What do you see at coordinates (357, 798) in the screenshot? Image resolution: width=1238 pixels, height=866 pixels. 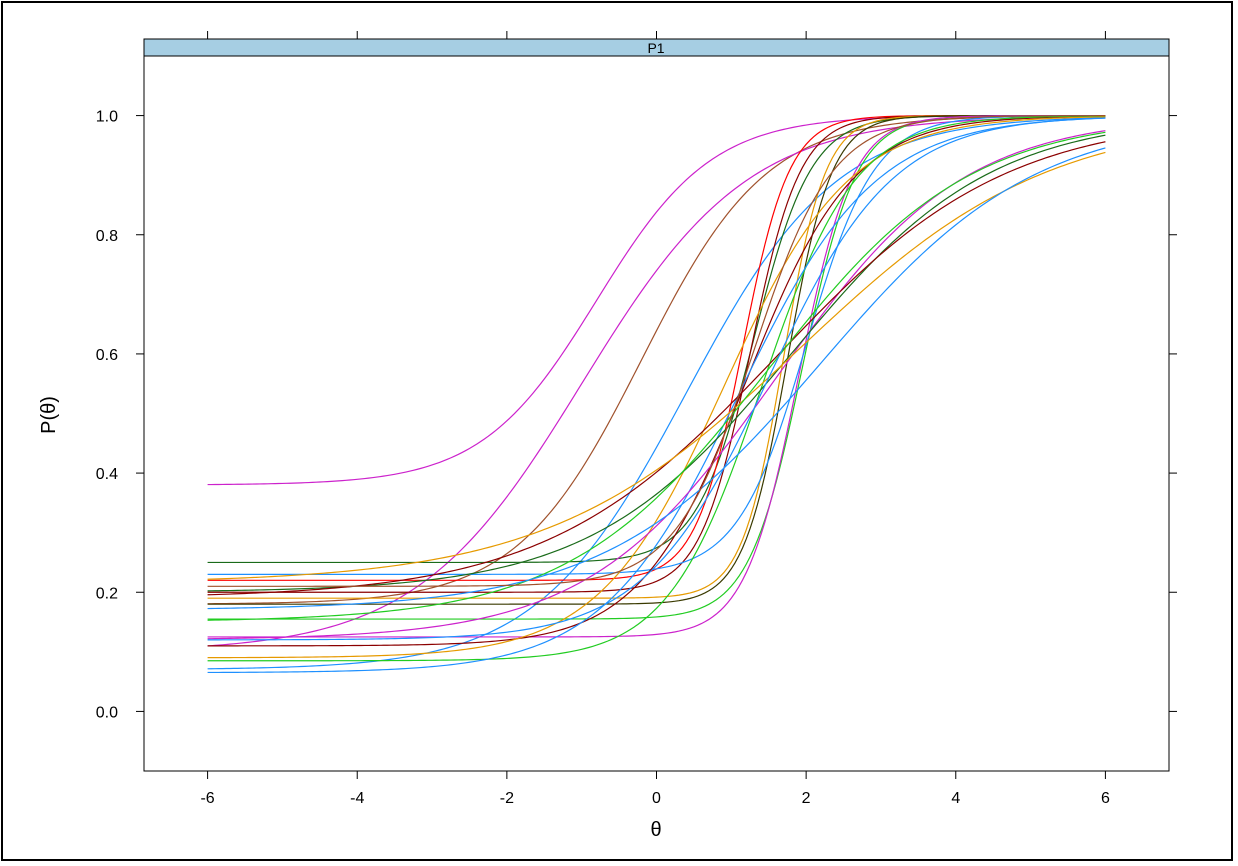 I see `x-tick-label: -4` at bounding box center [357, 798].